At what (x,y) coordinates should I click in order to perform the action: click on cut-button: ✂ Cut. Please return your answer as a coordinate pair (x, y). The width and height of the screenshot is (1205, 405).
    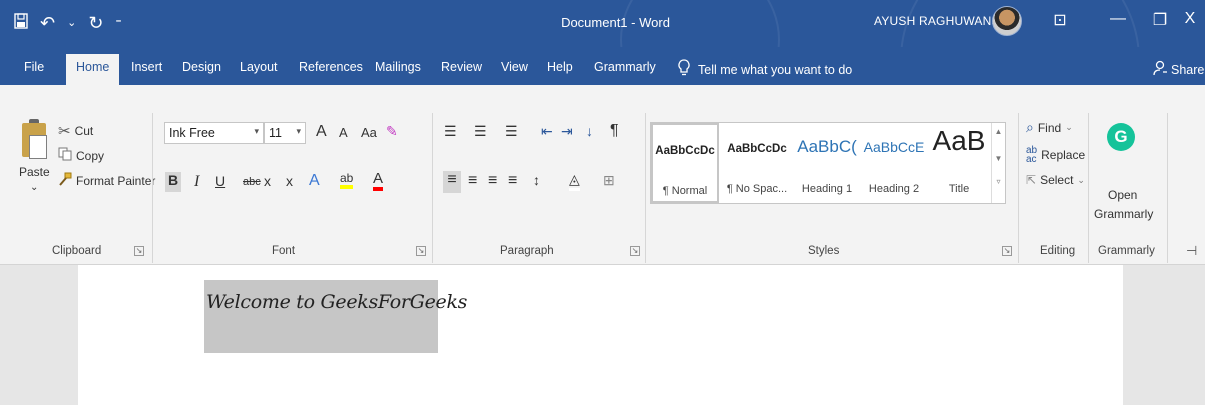
    Looking at the image, I should click on (75, 131).